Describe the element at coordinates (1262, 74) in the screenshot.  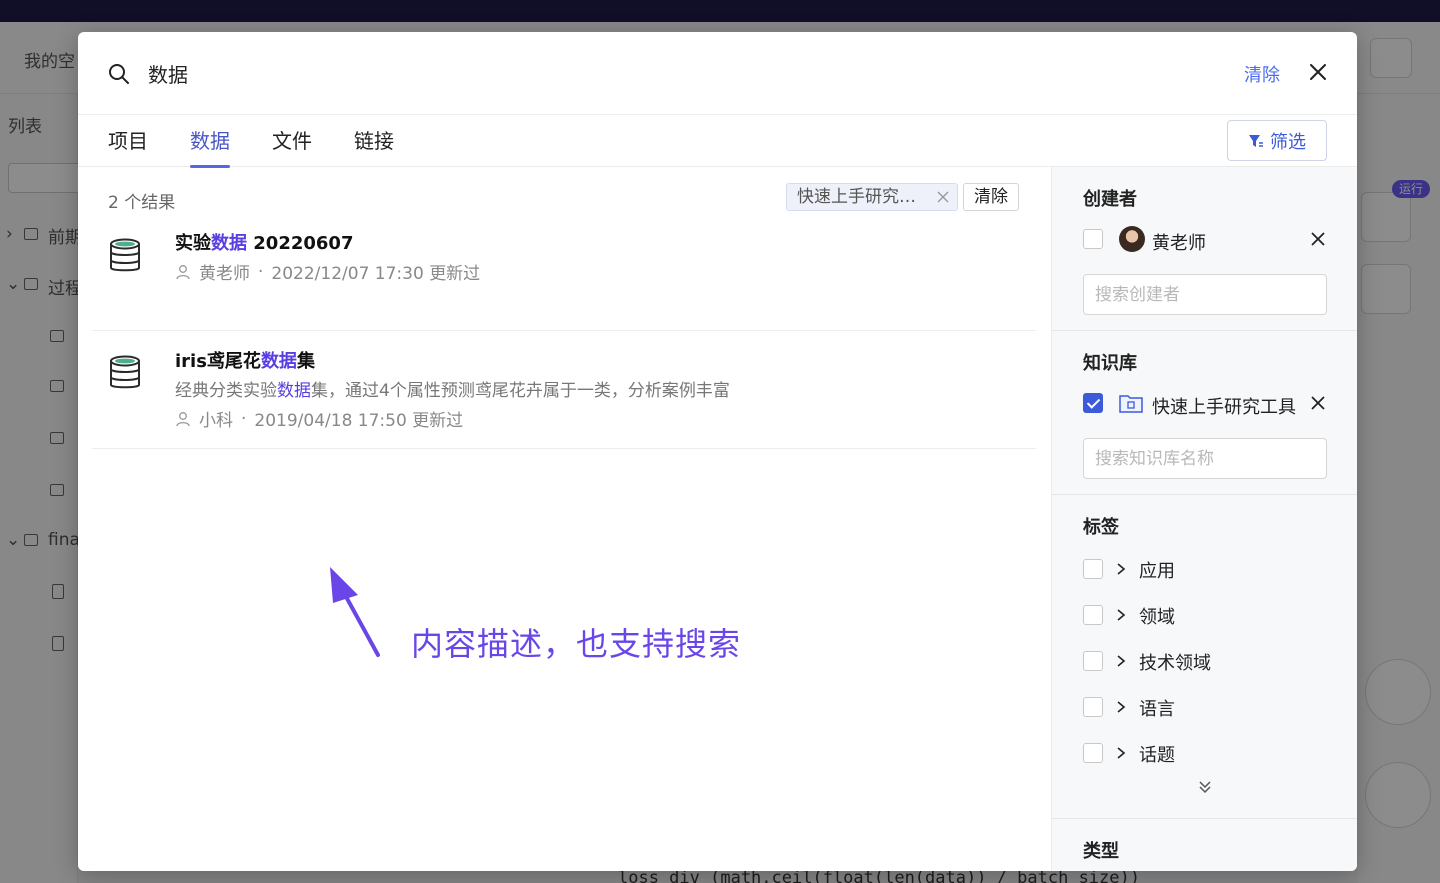
I see `clear-search-link: 清除` at that location.